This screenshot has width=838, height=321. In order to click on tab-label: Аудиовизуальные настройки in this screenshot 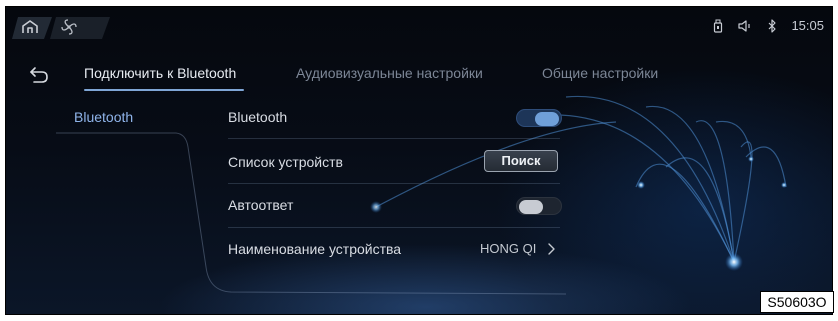, I will do `click(389, 73)`.